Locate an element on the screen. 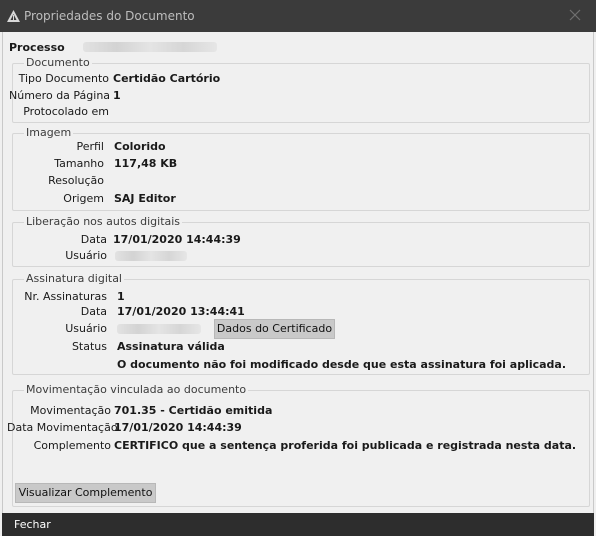  liberacao-data-value: 17/01/2020 14:44:39 is located at coordinates (177, 239).